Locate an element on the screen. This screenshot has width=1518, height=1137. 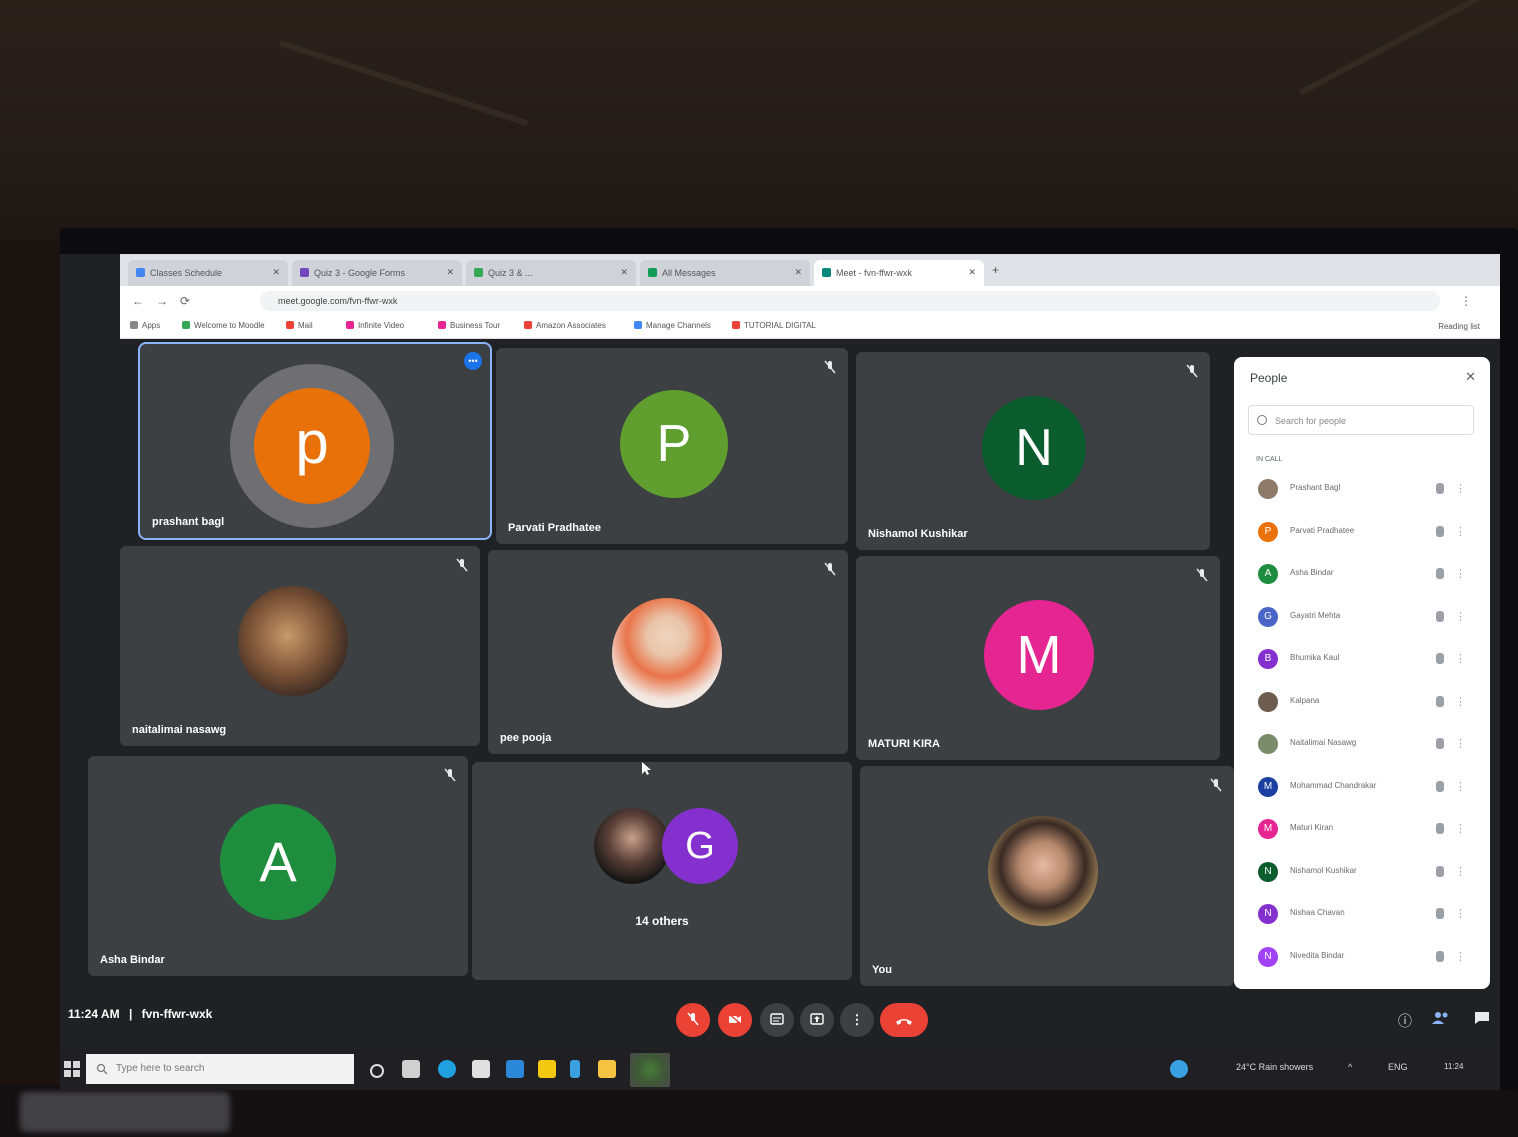
participant-tile: M MATURI KIRA is located at coordinates (1038, 658).